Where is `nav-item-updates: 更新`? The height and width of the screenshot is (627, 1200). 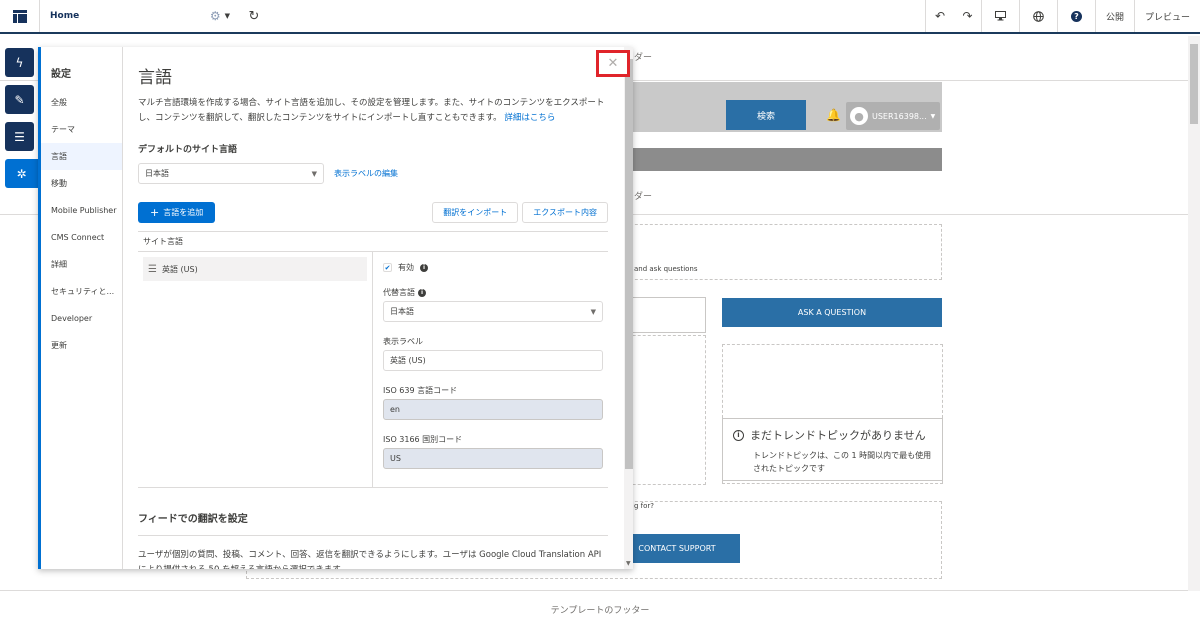 nav-item-updates: 更新 is located at coordinates (81, 345).